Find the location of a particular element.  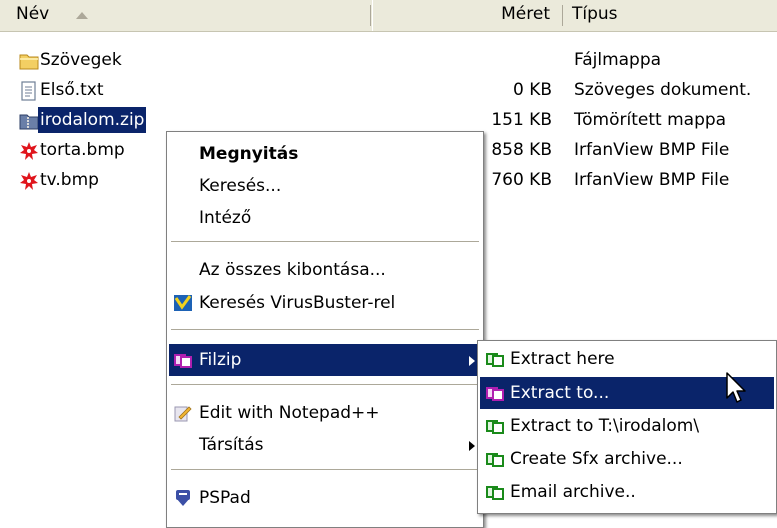

column-header-type-label: Típus is located at coordinates (595, 14).